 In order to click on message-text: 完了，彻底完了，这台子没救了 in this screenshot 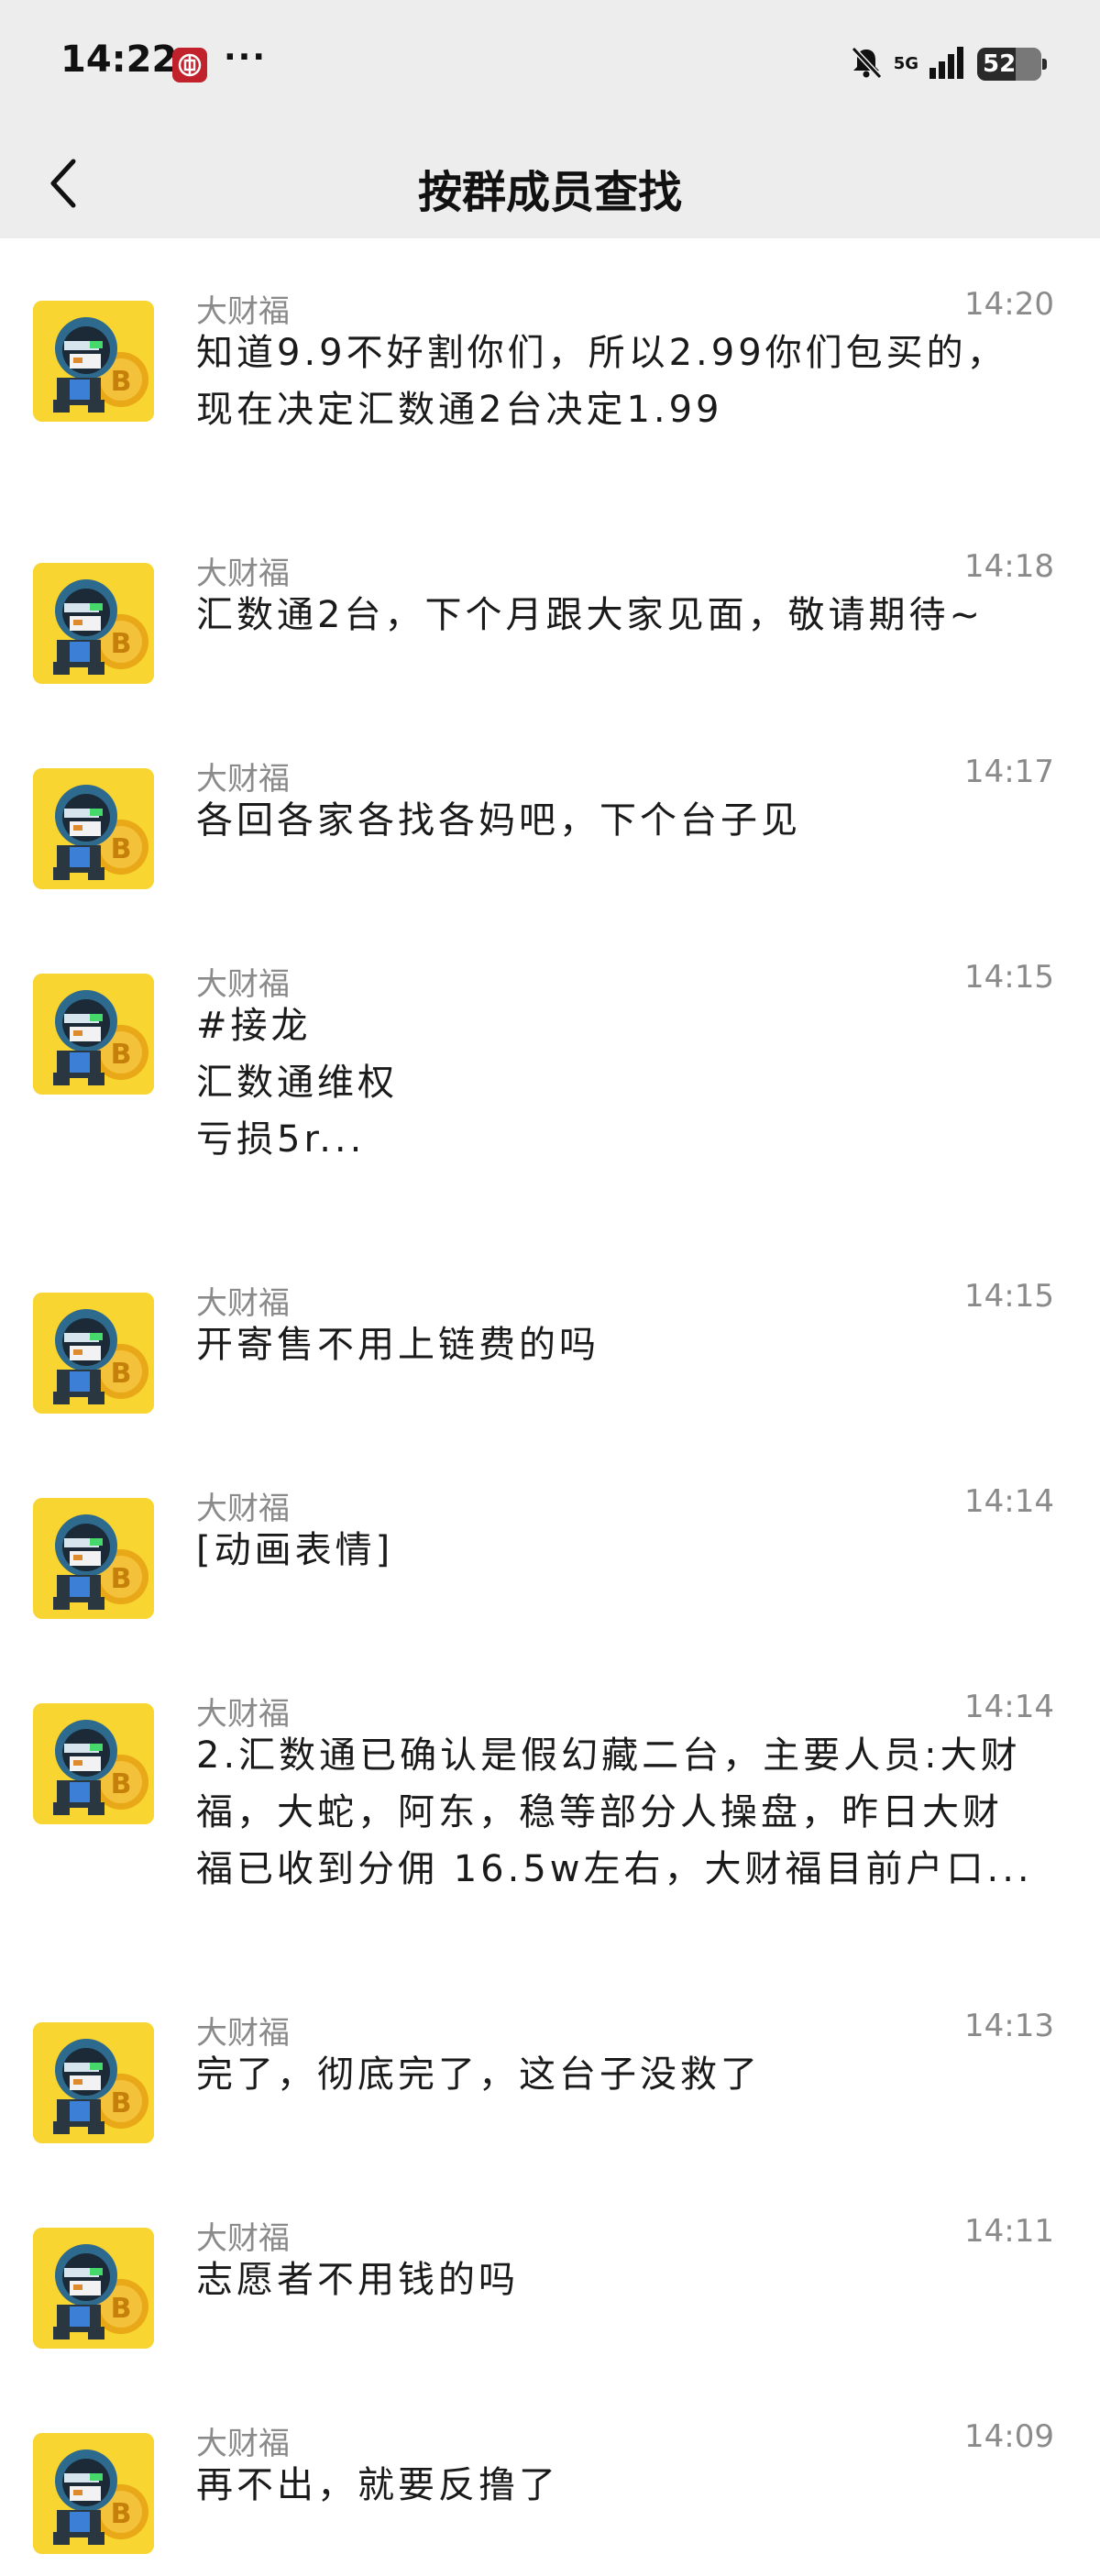, I will do `click(627, 2074)`.